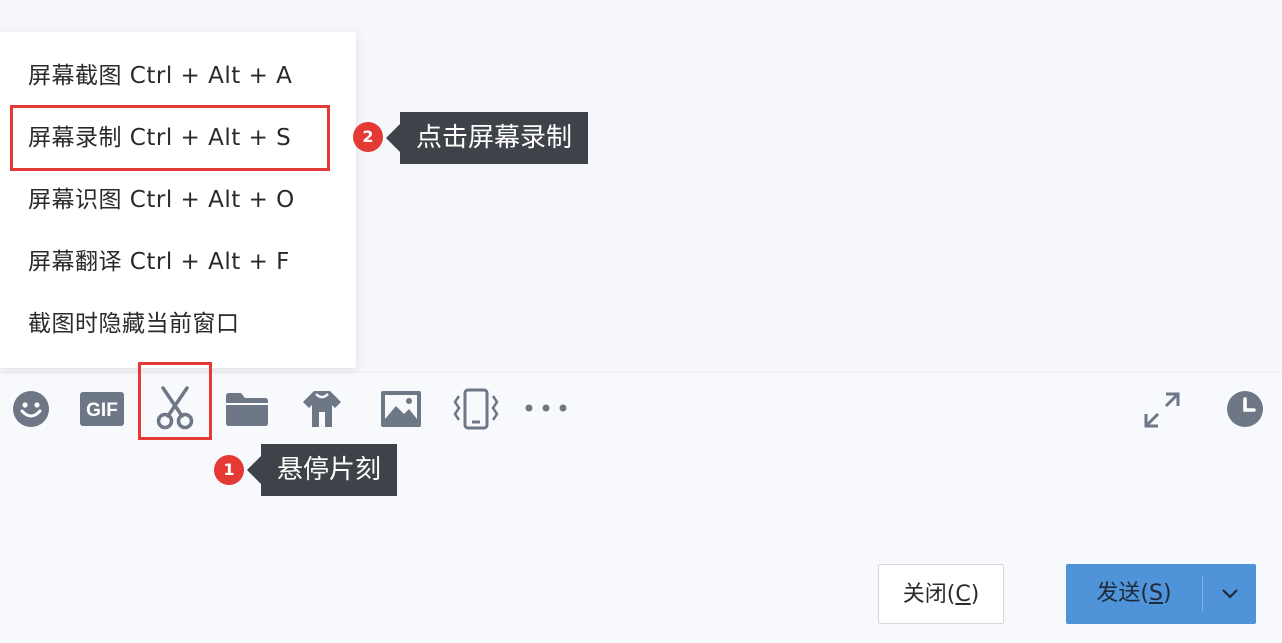 Image resolution: width=1282 pixels, height=643 pixels. I want to click on menu-item-hide-window: 截图时隐藏当前窗口, so click(134, 324).